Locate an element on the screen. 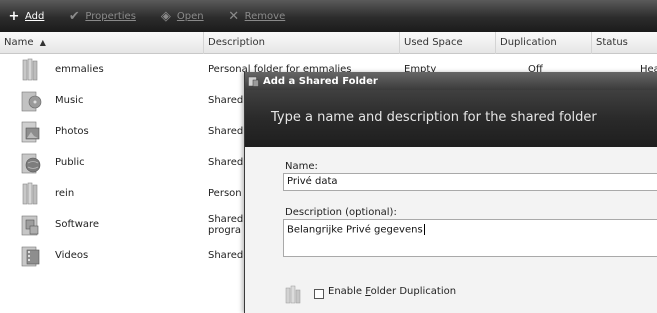  folder-name: emmalies is located at coordinates (79, 69).